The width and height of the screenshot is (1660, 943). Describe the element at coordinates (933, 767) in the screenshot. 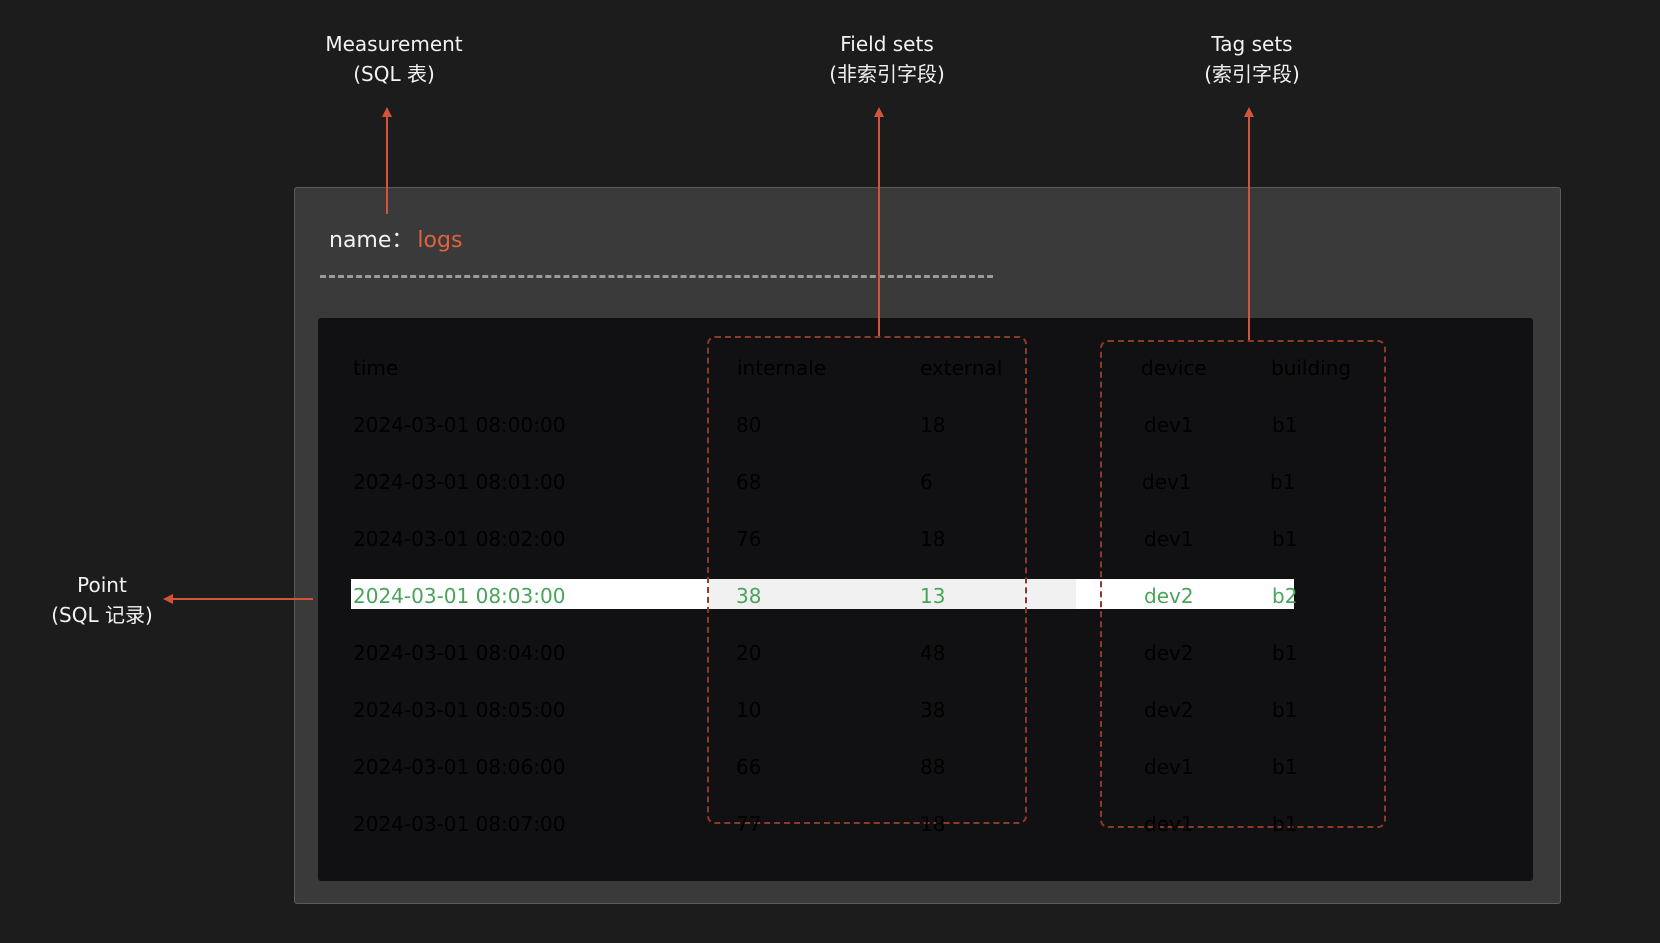

I see `cell-external: 88` at that location.